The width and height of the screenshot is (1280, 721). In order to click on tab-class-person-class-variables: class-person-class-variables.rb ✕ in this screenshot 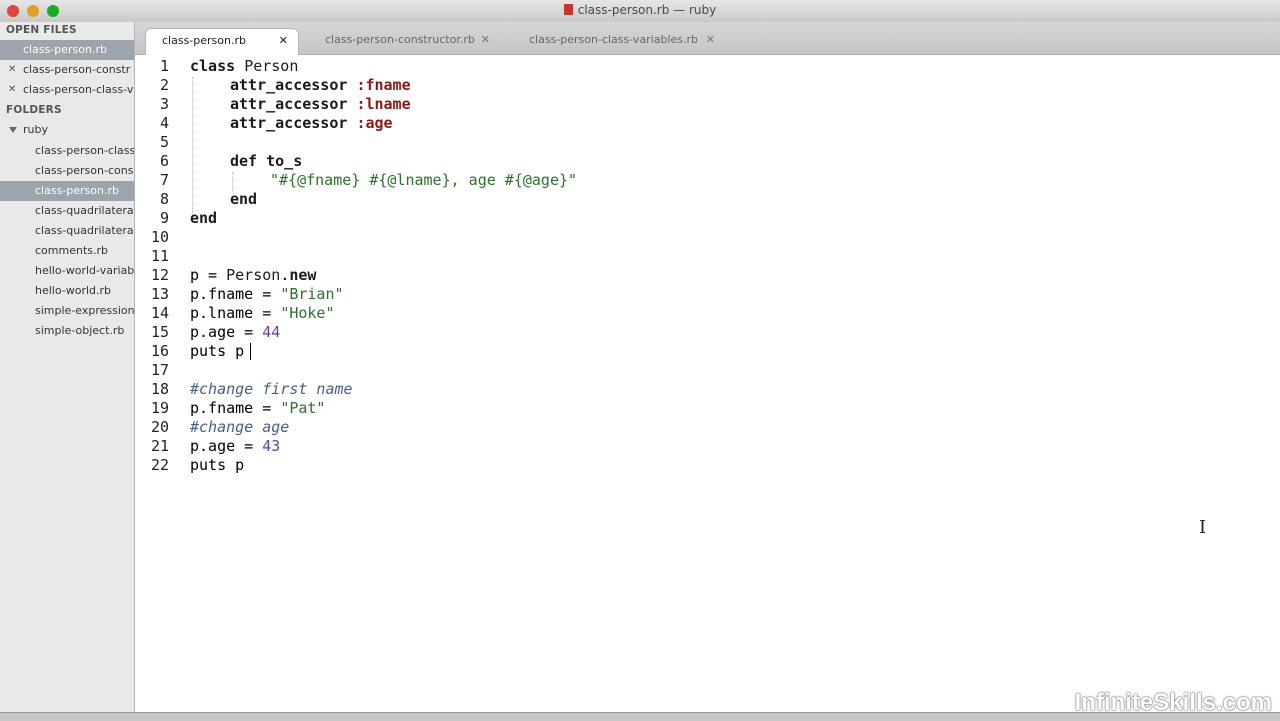, I will do `click(620, 41)`.